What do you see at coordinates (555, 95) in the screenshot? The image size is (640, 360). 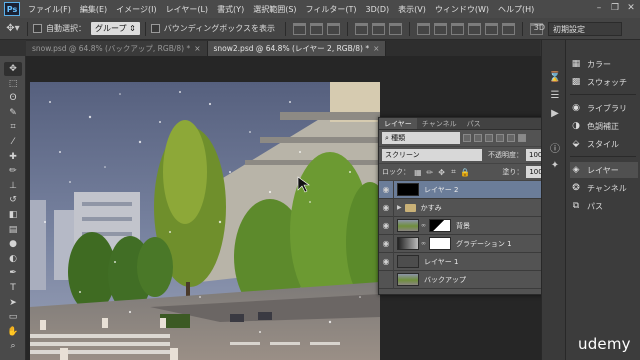 I see `properties-icon: ☰` at bounding box center [555, 95].